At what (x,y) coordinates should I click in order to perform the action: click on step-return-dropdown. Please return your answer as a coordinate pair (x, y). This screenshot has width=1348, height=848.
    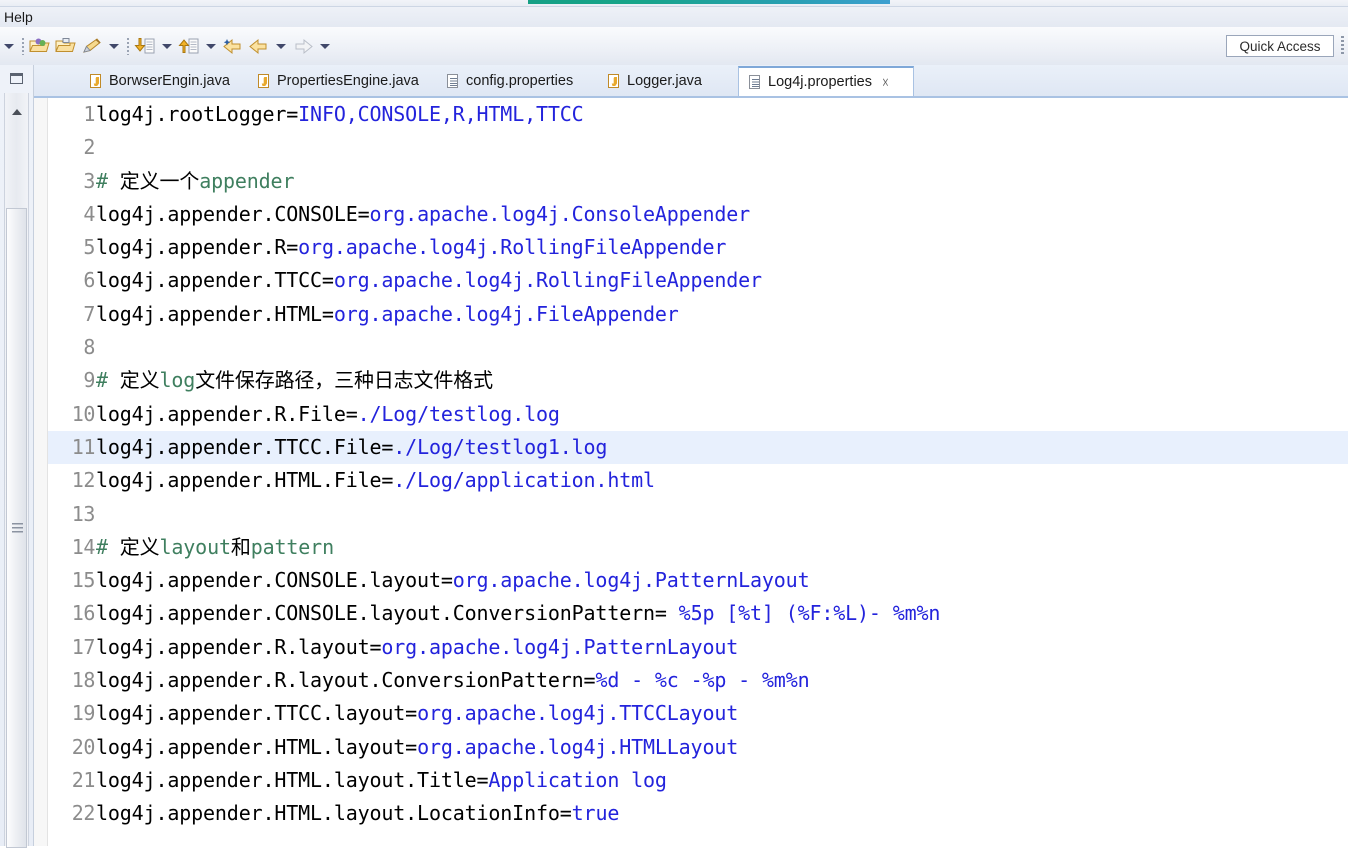
    Looking at the image, I should click on (211, 46).